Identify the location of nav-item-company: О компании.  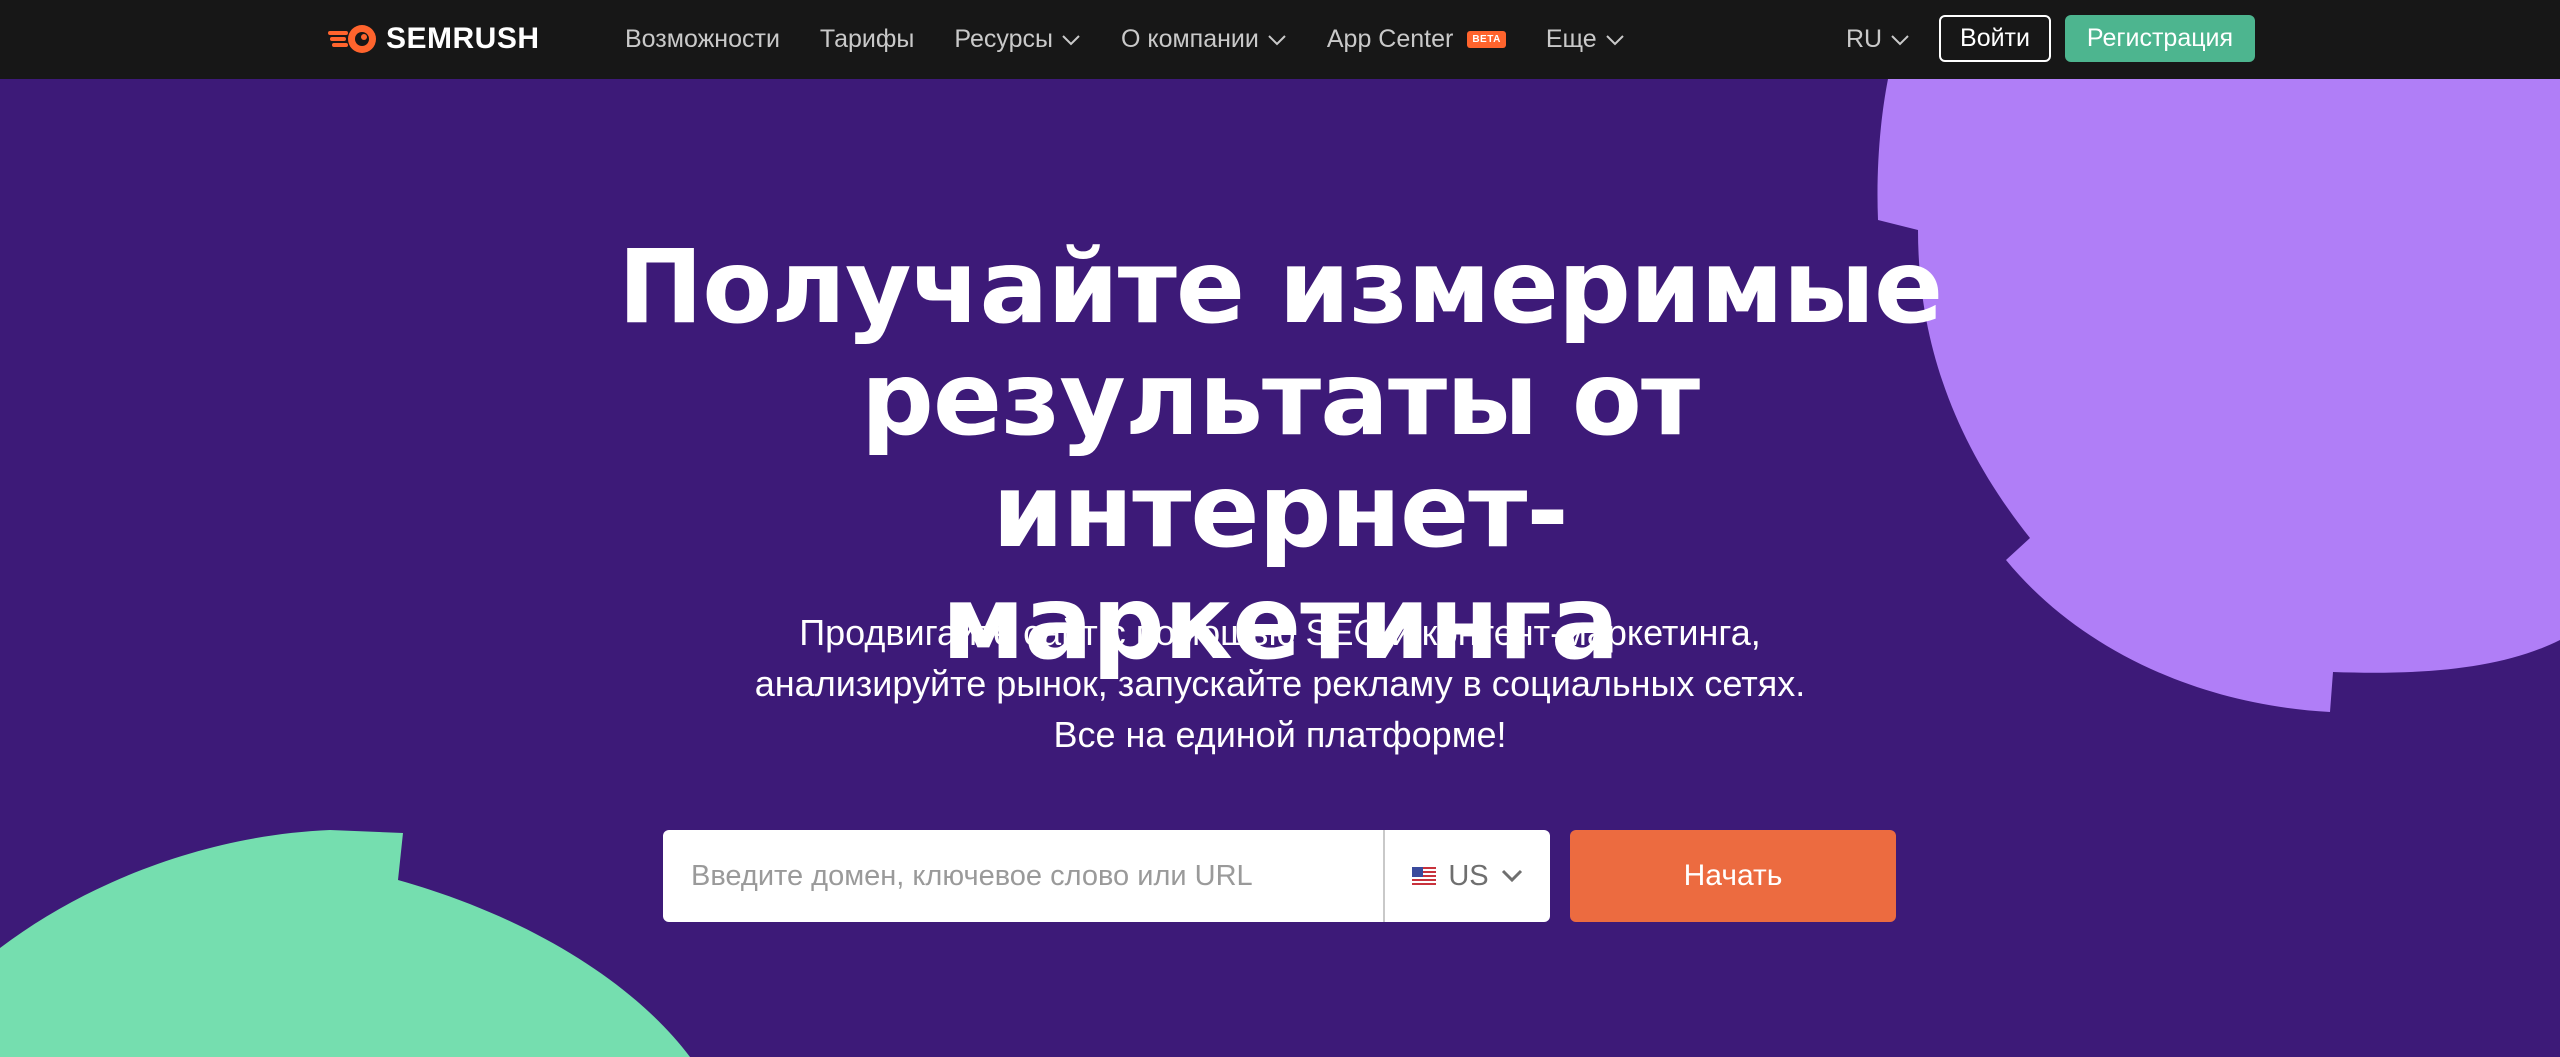
(1204, 39).